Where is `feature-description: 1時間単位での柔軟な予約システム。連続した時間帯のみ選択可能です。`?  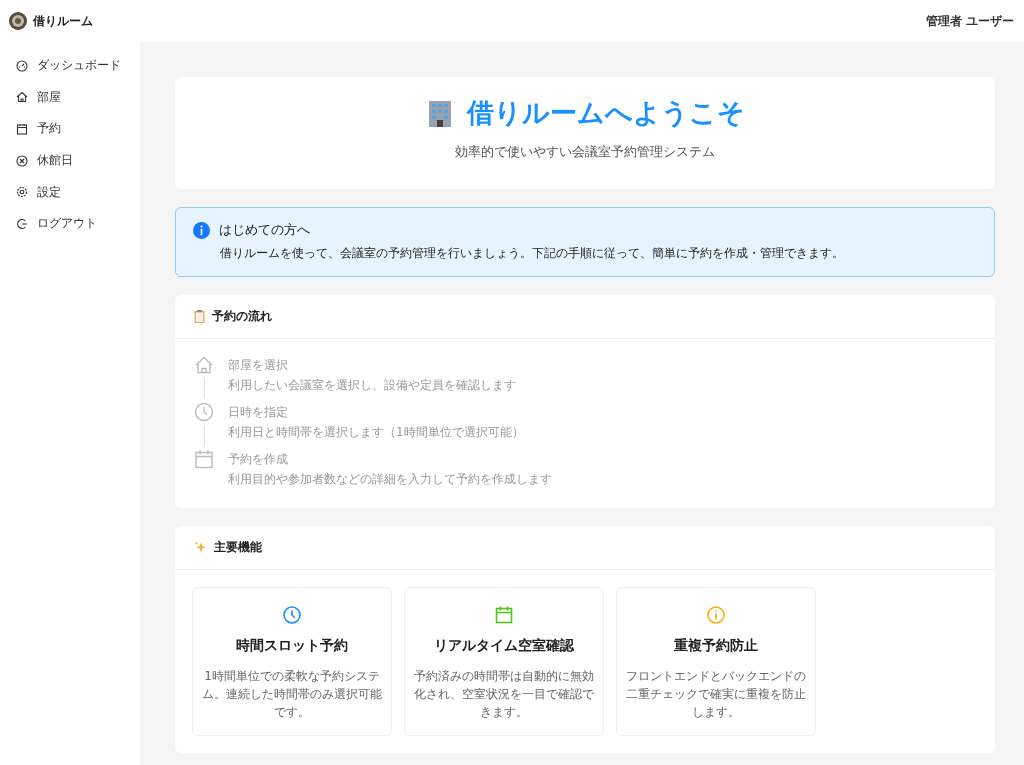
feature-description: 1時間単位での柔軟な予約システム。連続した時間帯のみ選択可能です。 is located at coordinates (292, 694).